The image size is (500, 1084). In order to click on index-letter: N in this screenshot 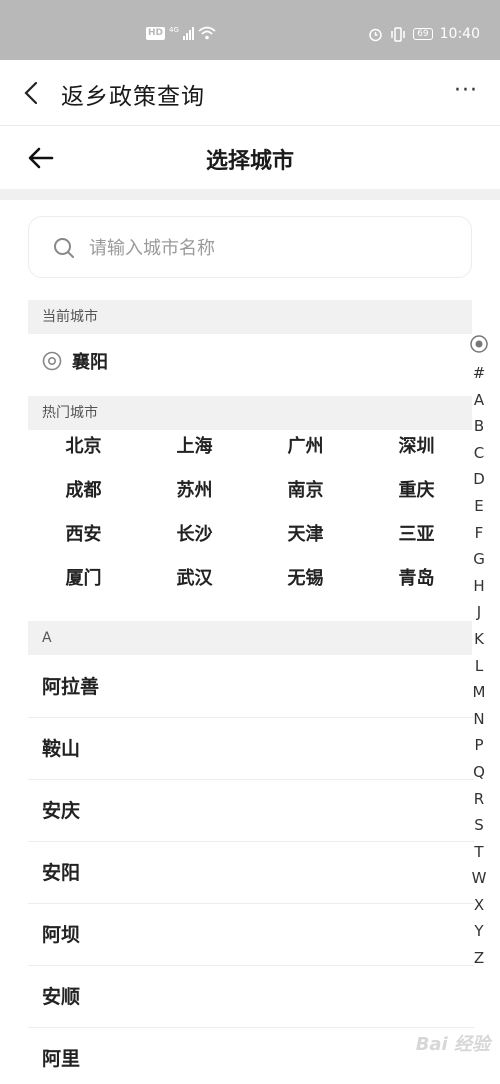, I will do `click(479, 719)`.